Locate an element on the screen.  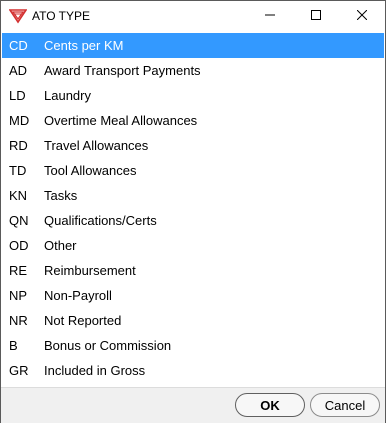
cancel-button: Cancel is located at coordinates (345, 405).